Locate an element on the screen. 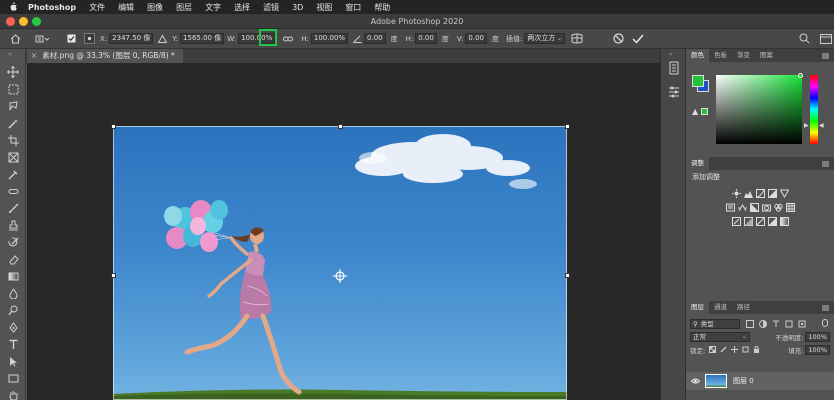 This screenshot has width=834, height=400. blur-tool-icon is located at coordinates (13, 293).